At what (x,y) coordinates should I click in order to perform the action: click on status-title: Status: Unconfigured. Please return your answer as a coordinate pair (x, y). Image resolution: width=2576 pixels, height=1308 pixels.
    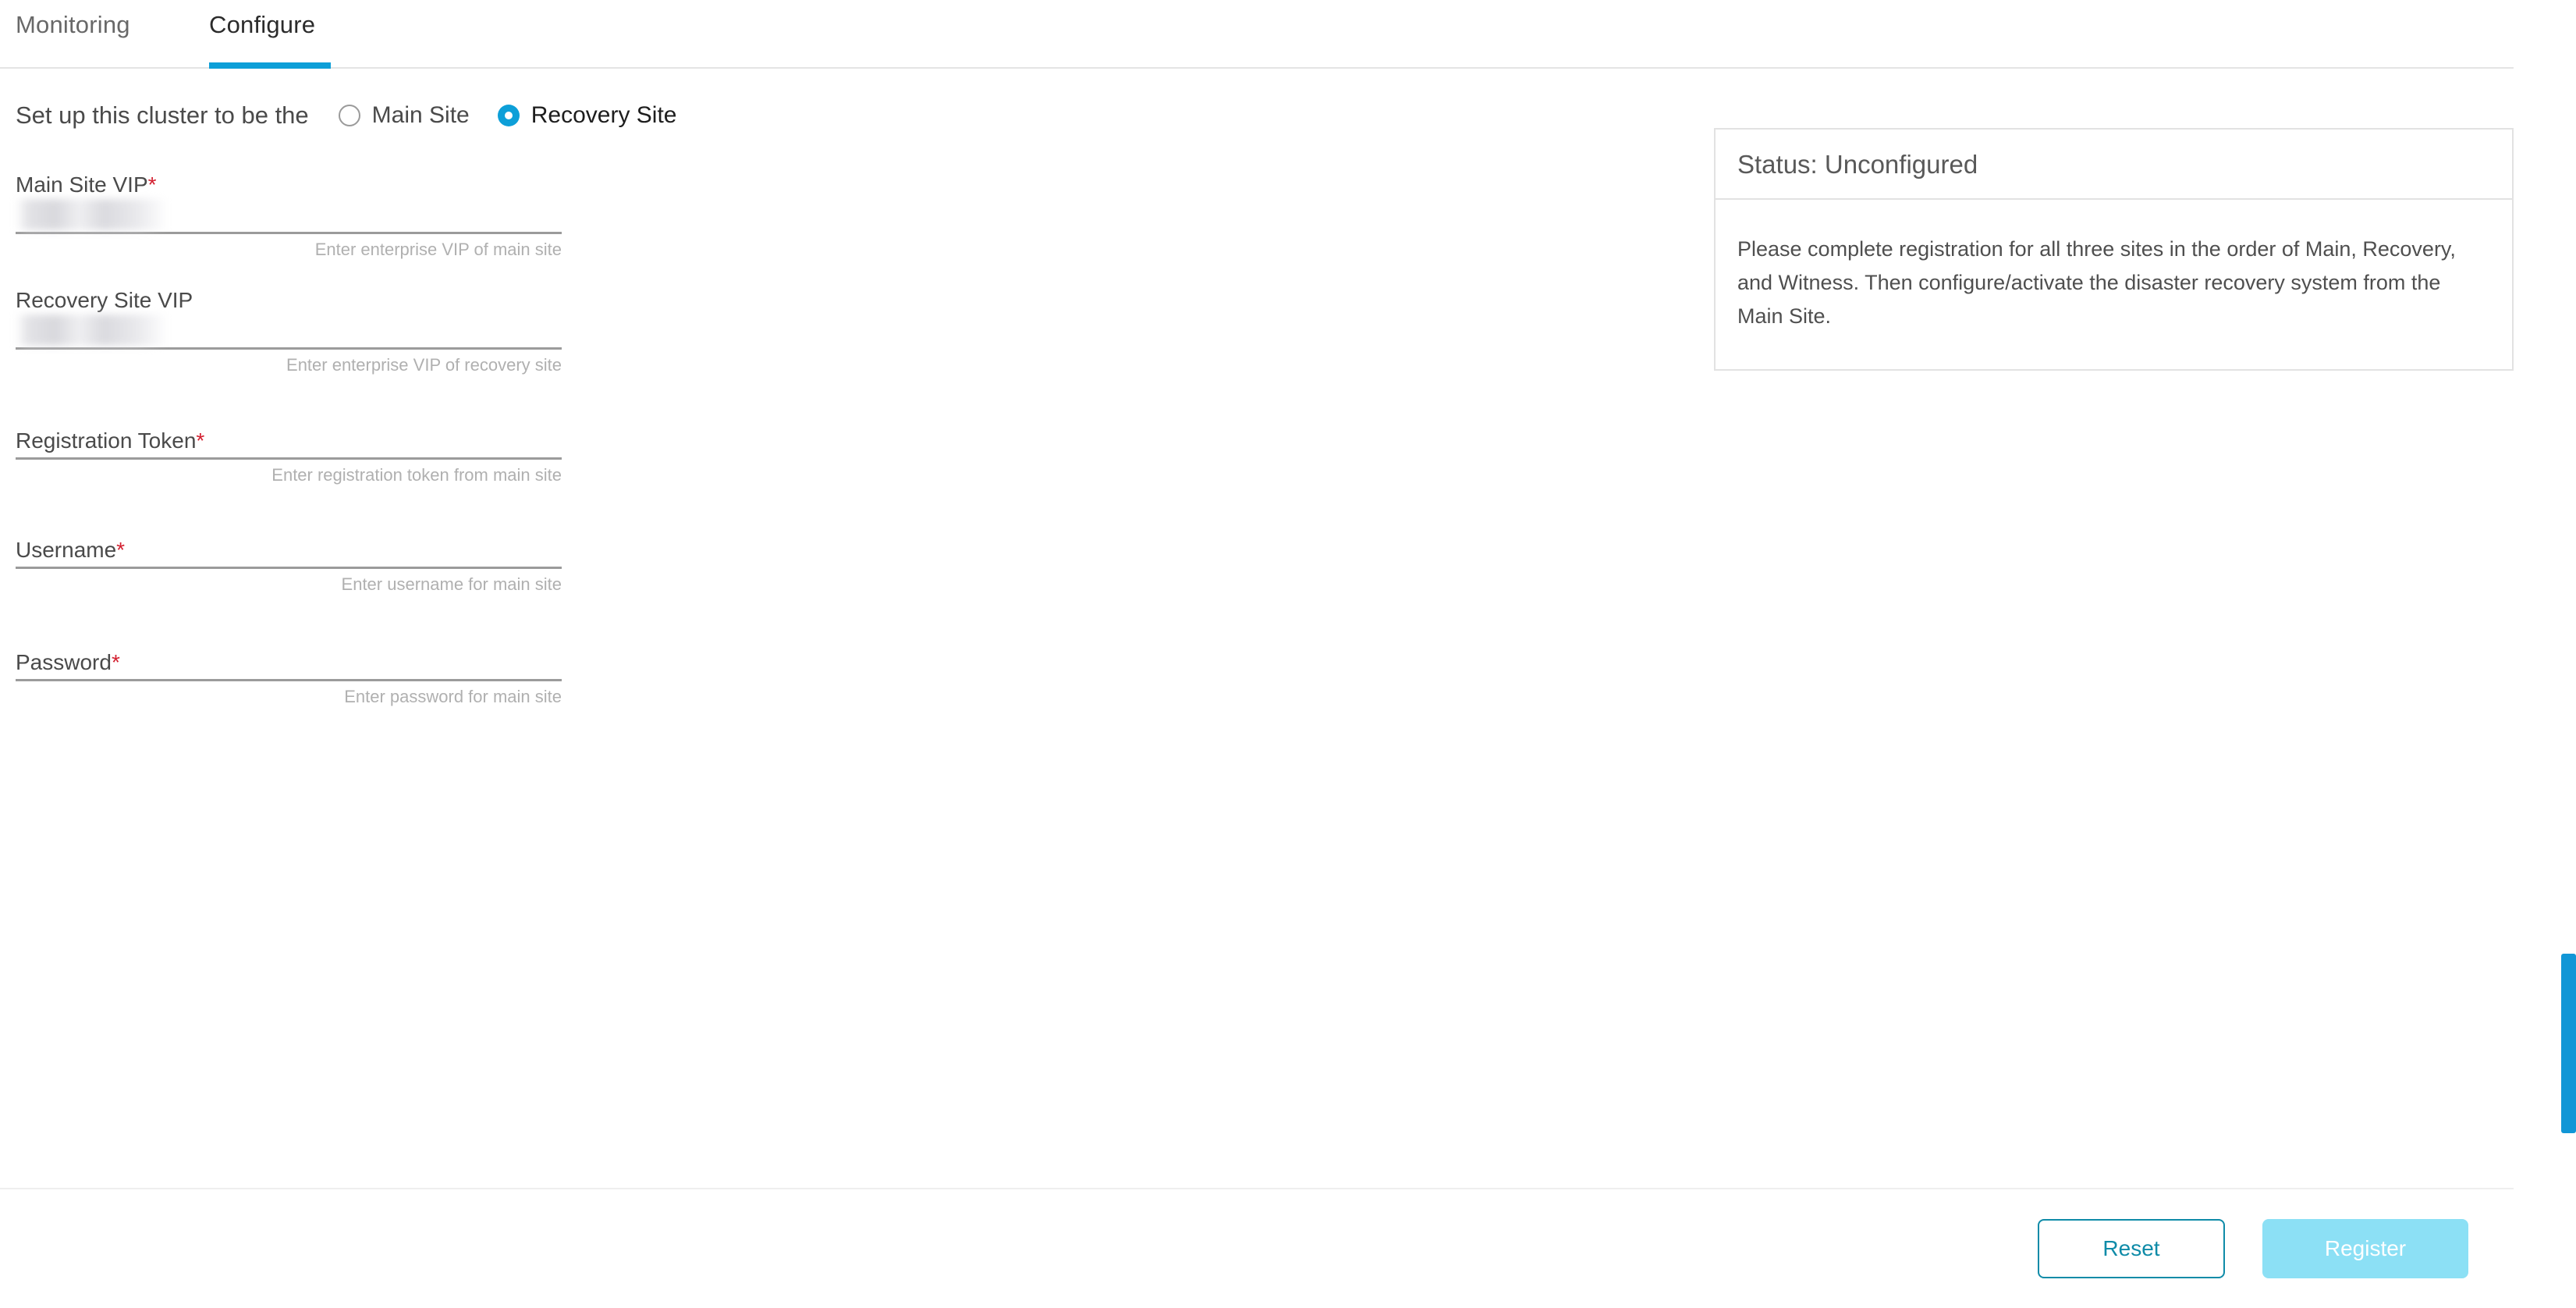
    Looking at the image, I should click on (1857, 164).